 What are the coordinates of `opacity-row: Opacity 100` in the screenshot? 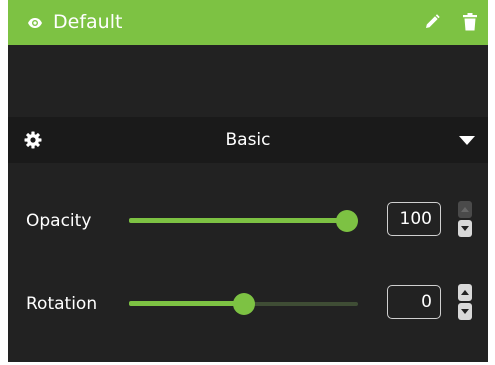 It's located at (248, 221).